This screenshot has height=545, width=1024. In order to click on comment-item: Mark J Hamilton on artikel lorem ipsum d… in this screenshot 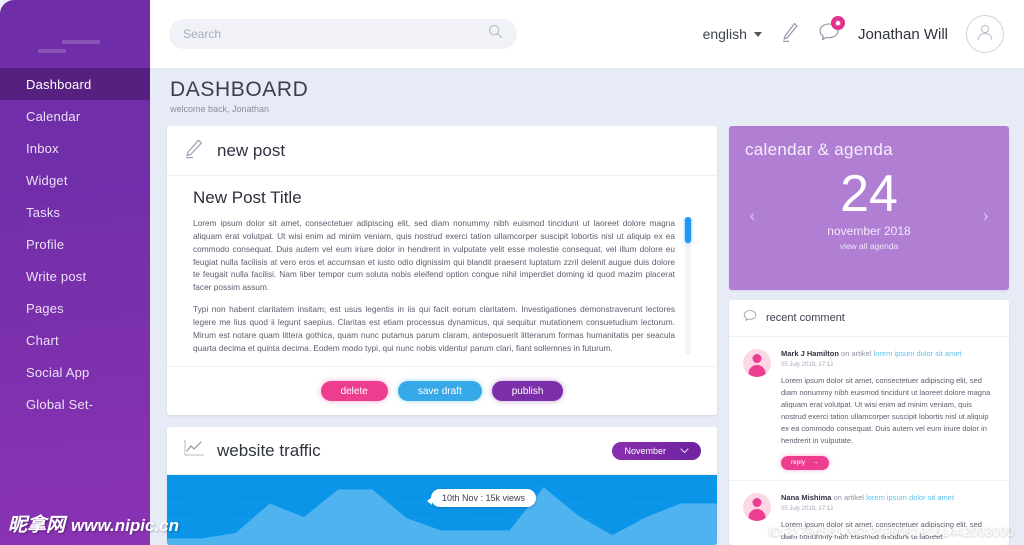, I will do `click(869, 409)`.